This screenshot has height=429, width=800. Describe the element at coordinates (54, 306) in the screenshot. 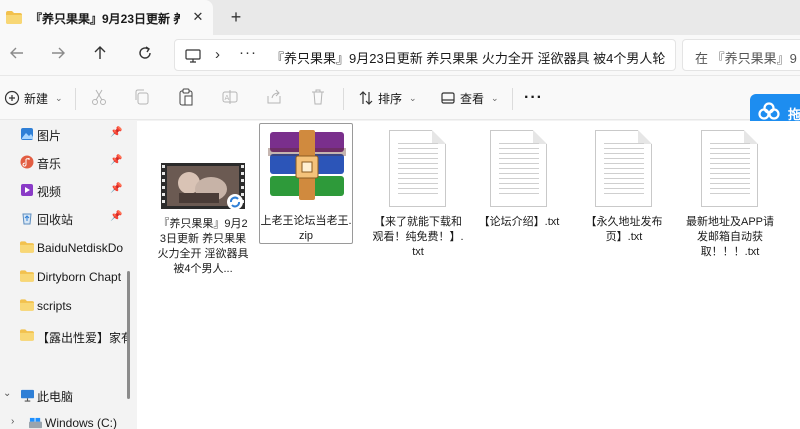

I see `sidebar-item-label: scripts` at that location.